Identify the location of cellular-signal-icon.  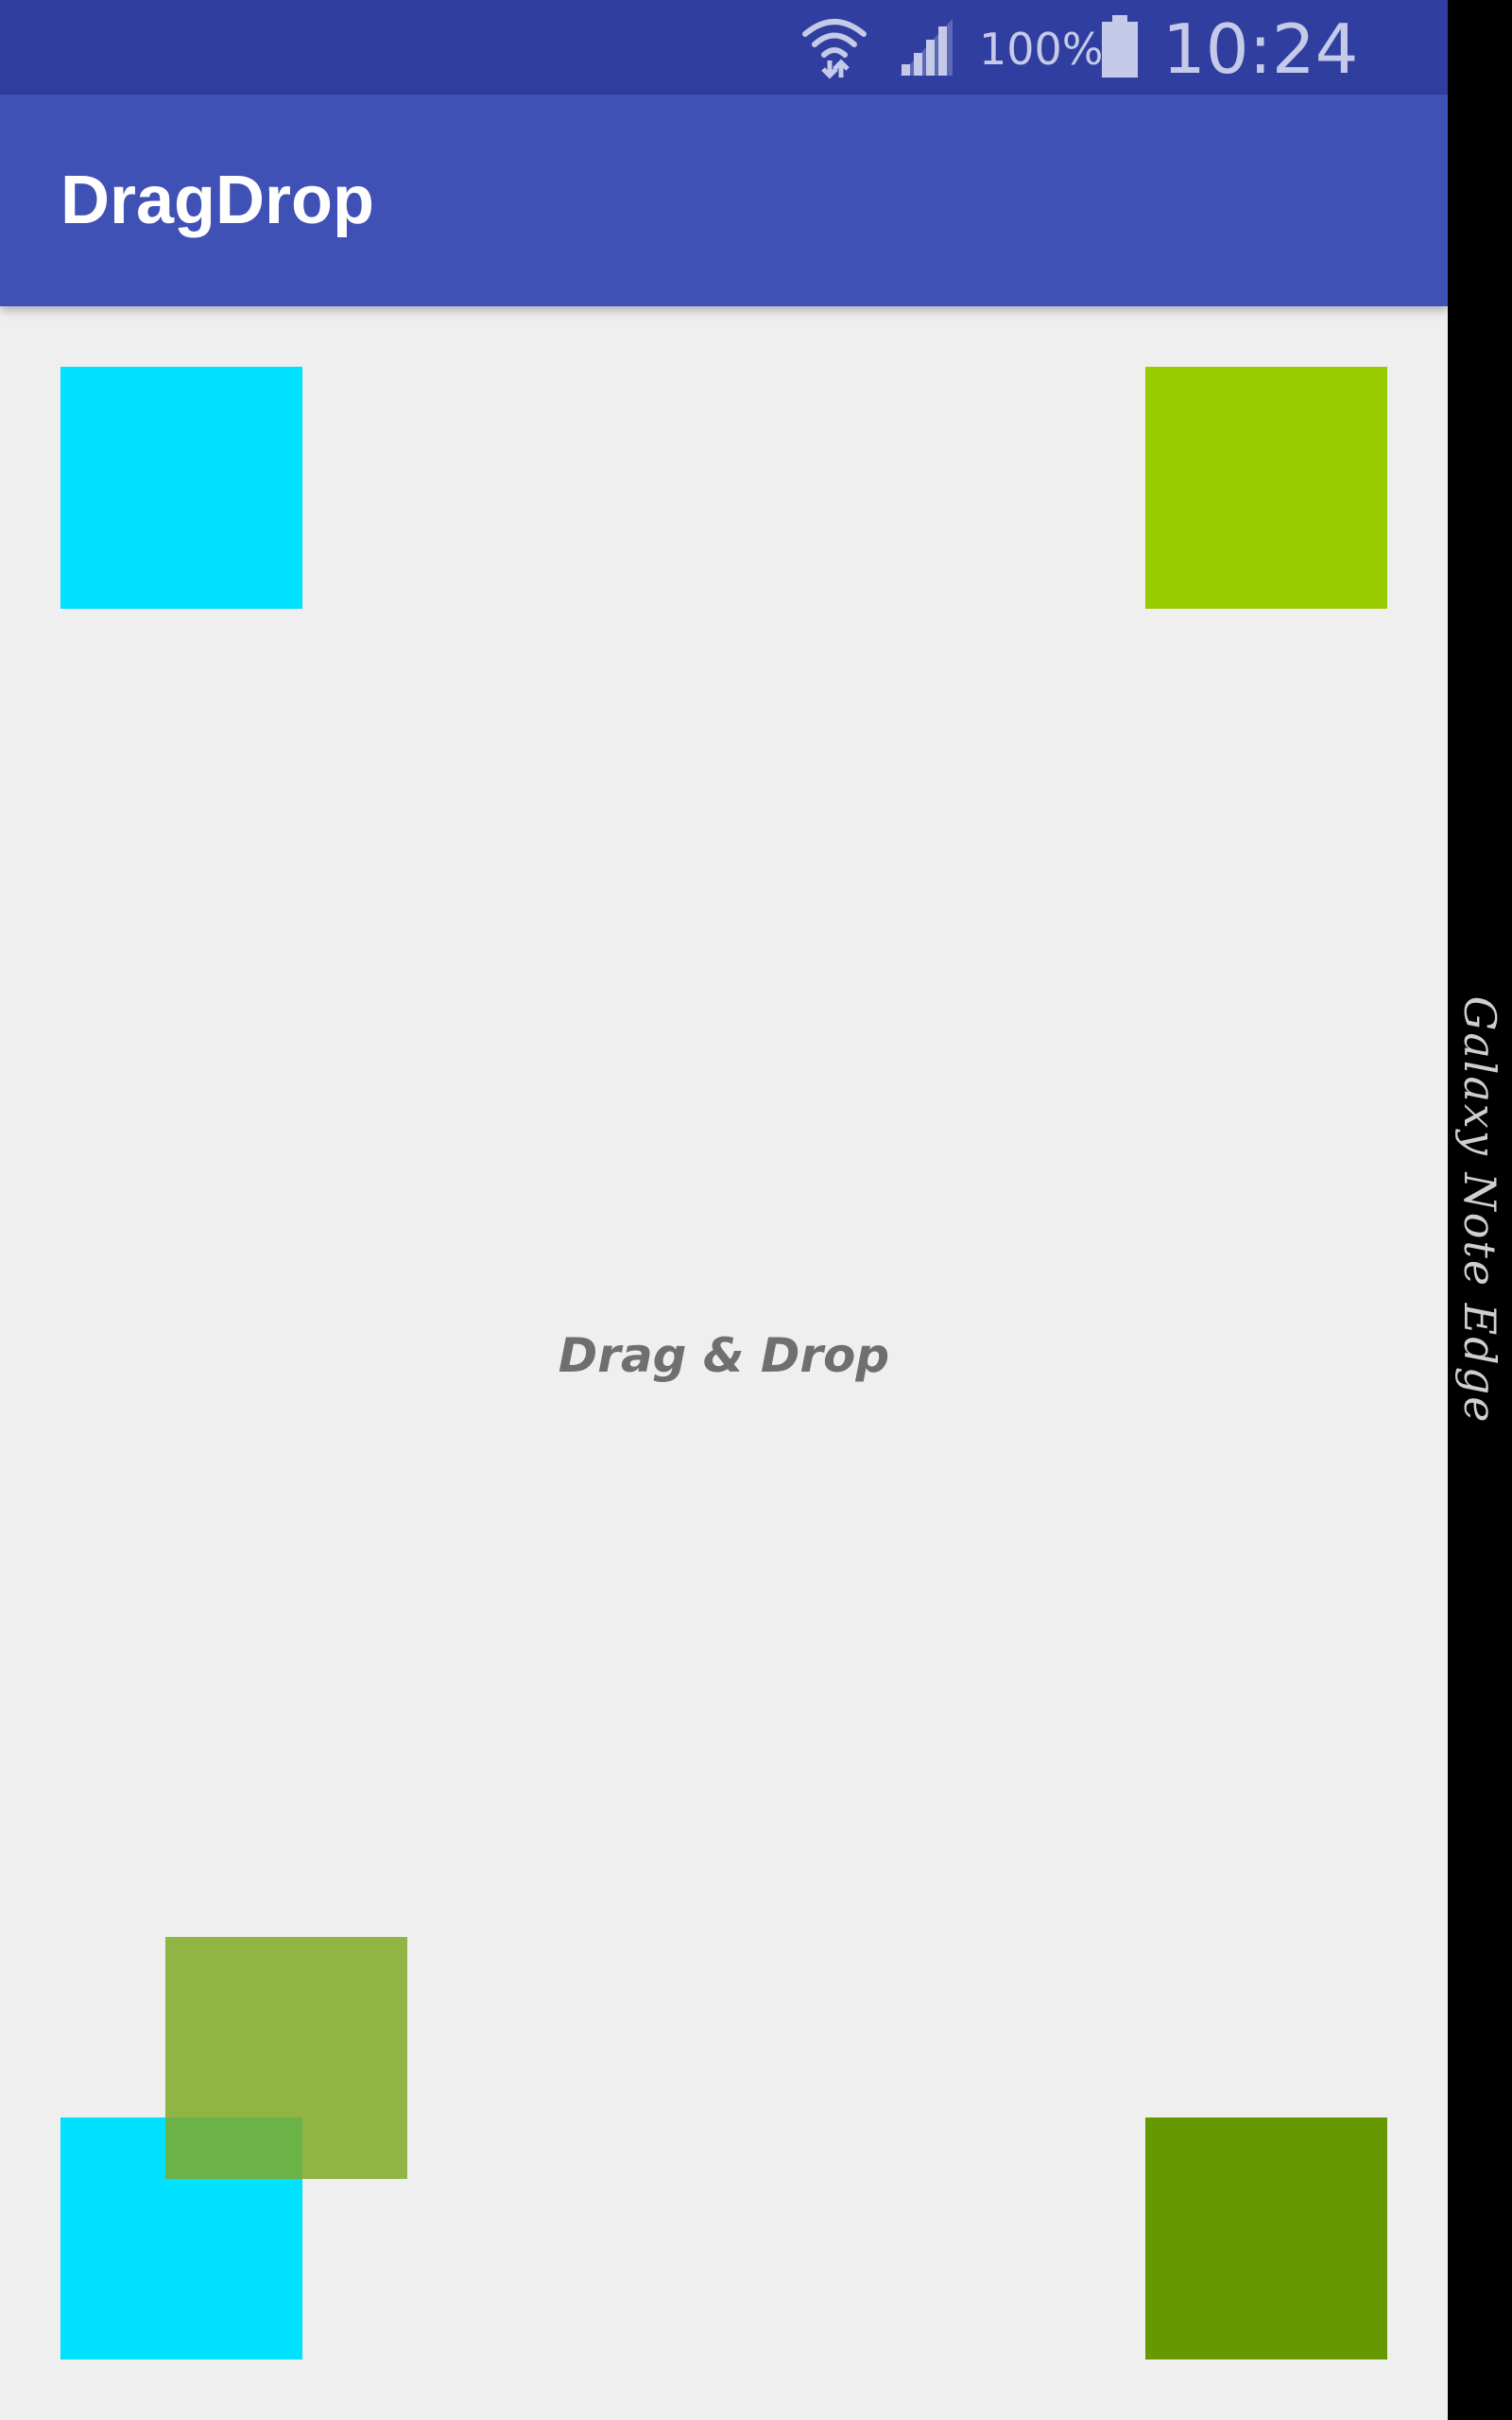
(926, 47).